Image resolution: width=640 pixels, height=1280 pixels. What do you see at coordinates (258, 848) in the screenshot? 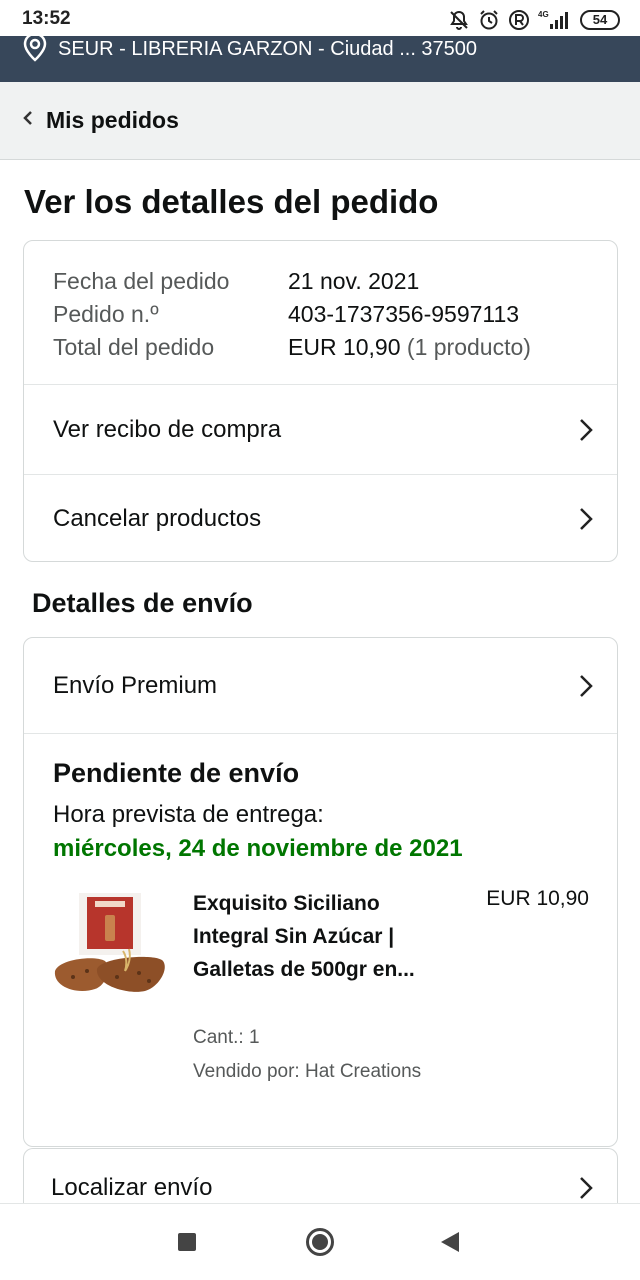
I see `delivery-eta-date: miércoles, 24 de noviembre de 2021` at bounding box center [258, 848].